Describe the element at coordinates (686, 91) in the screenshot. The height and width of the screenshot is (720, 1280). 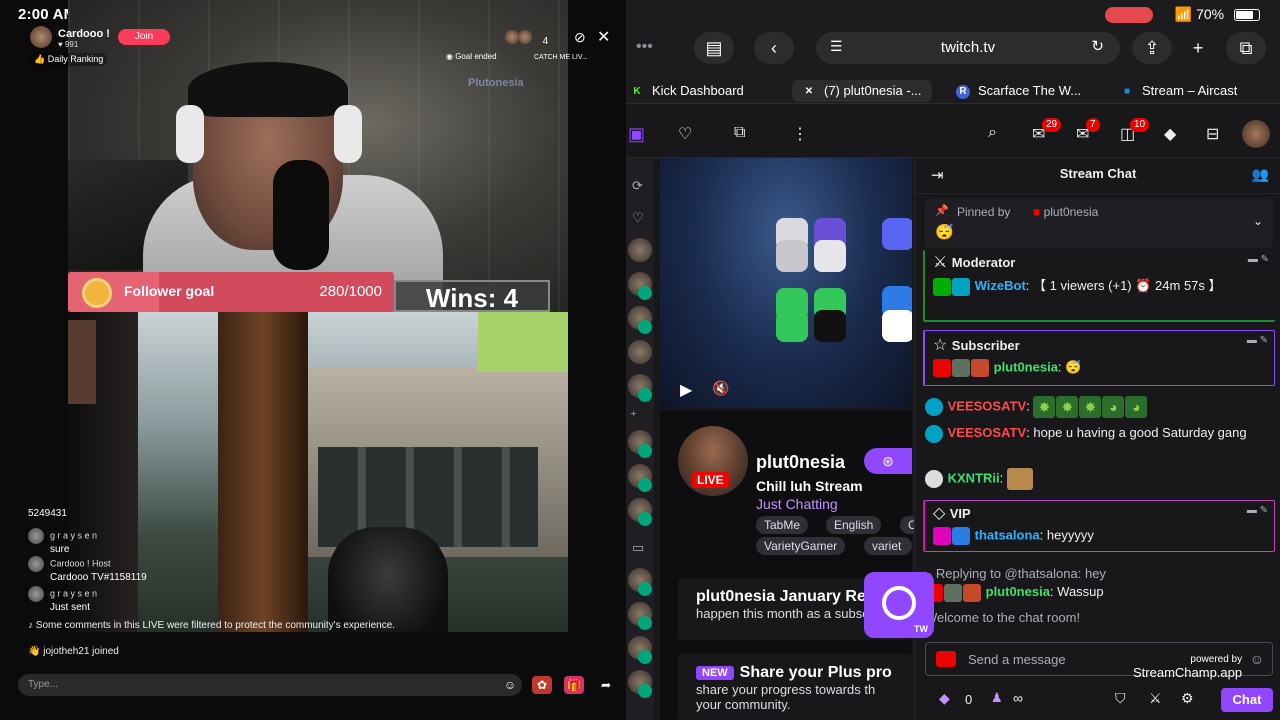
I see `tab-kick-dashboard: K Kick Dashboard` at that location.